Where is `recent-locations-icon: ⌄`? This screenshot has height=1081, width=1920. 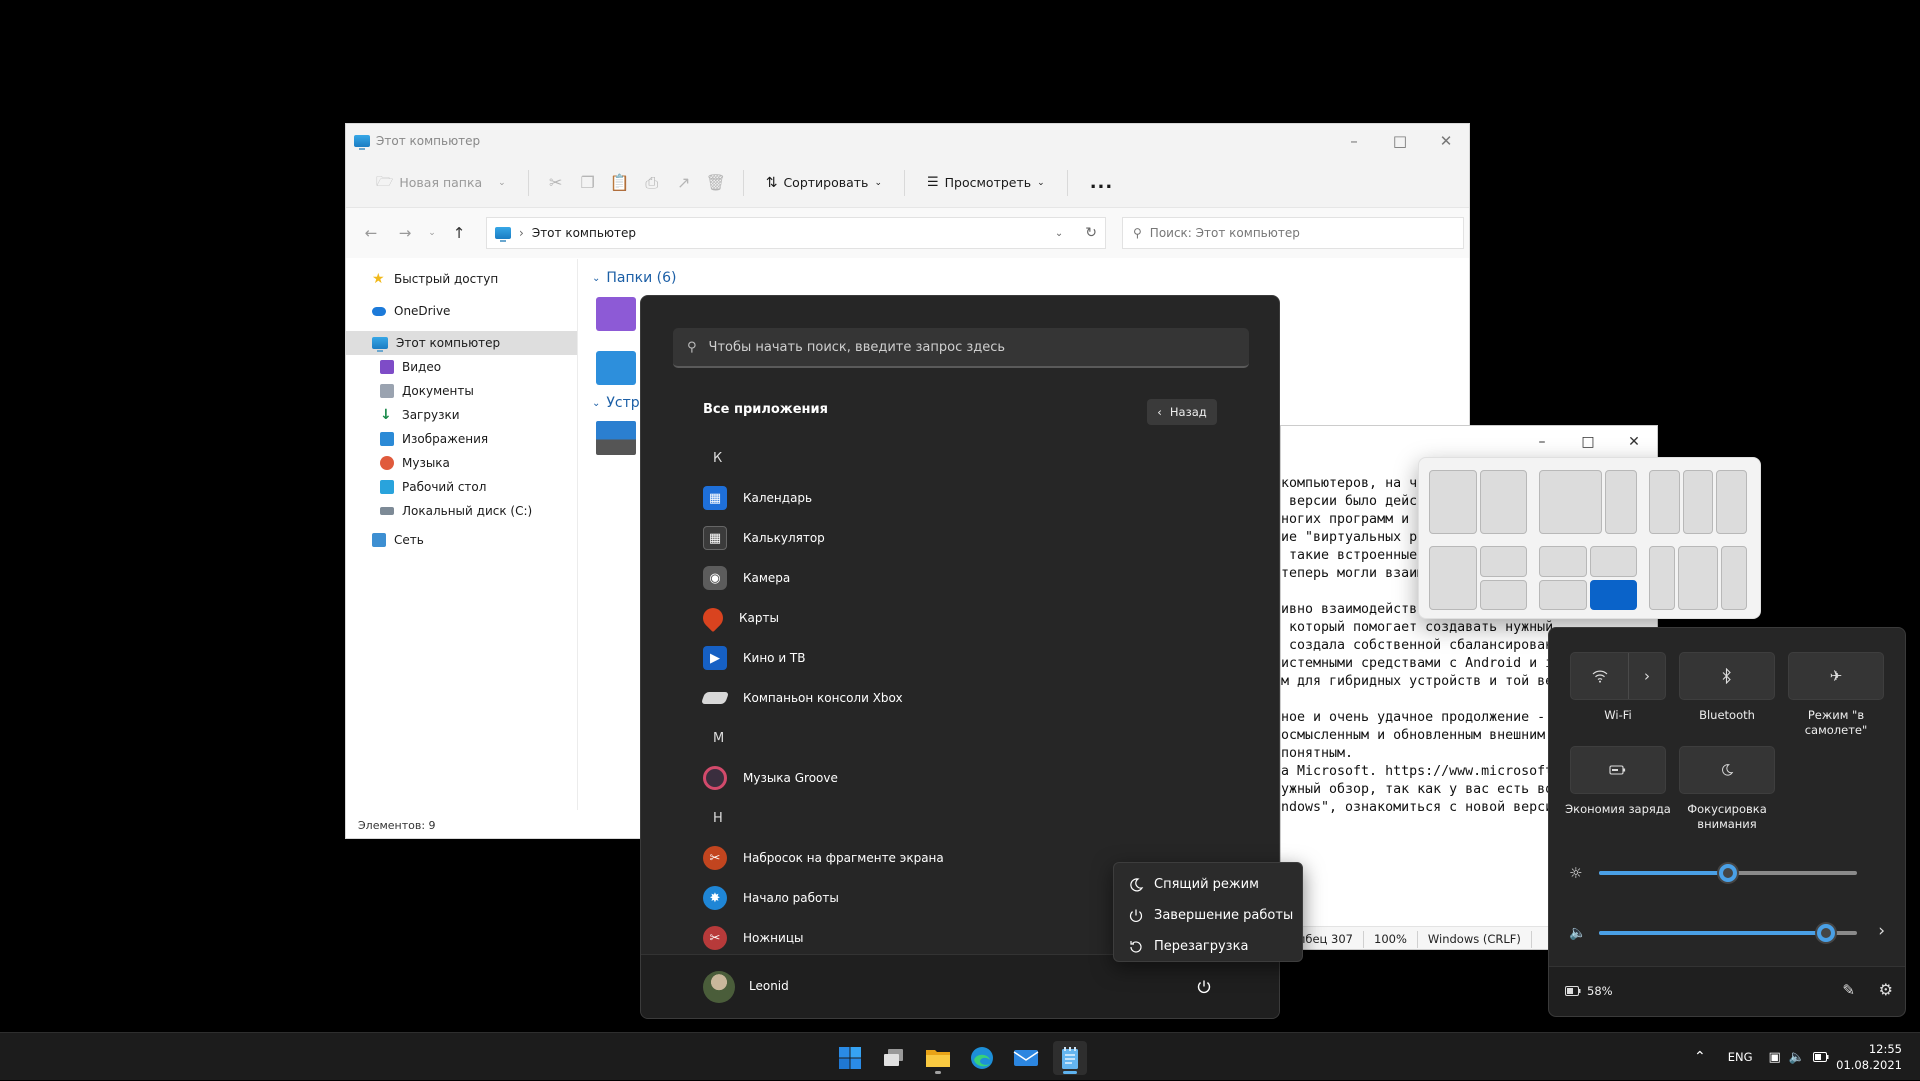
recent-locations-icon: ⌄ is located at coordinates (432, 233).